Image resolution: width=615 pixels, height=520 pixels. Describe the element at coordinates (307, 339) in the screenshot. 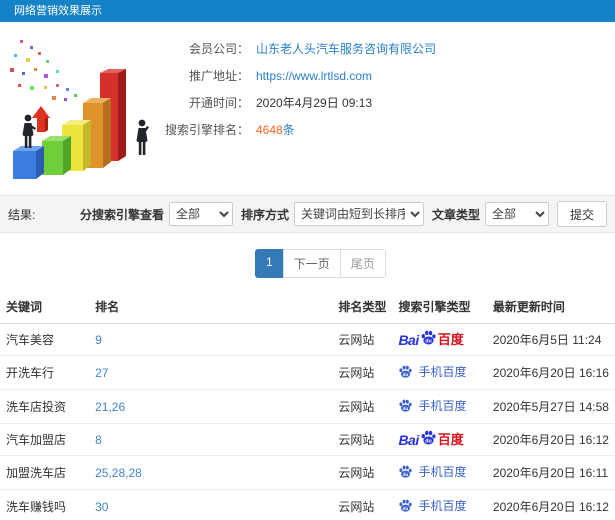

I see `table-row: 汽车美容 9 云网站 Bai du 百度 2020年6月5日 11:24` at that location.